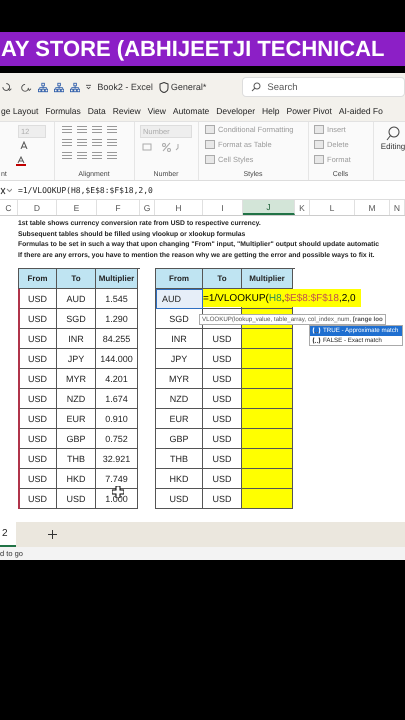 Image resolution: width=405 pixels, height=720 pixels. What do you see at coordinates (372, 207) in the screenshot?
I see `column-letter: M` at bounding box center [372, 207].